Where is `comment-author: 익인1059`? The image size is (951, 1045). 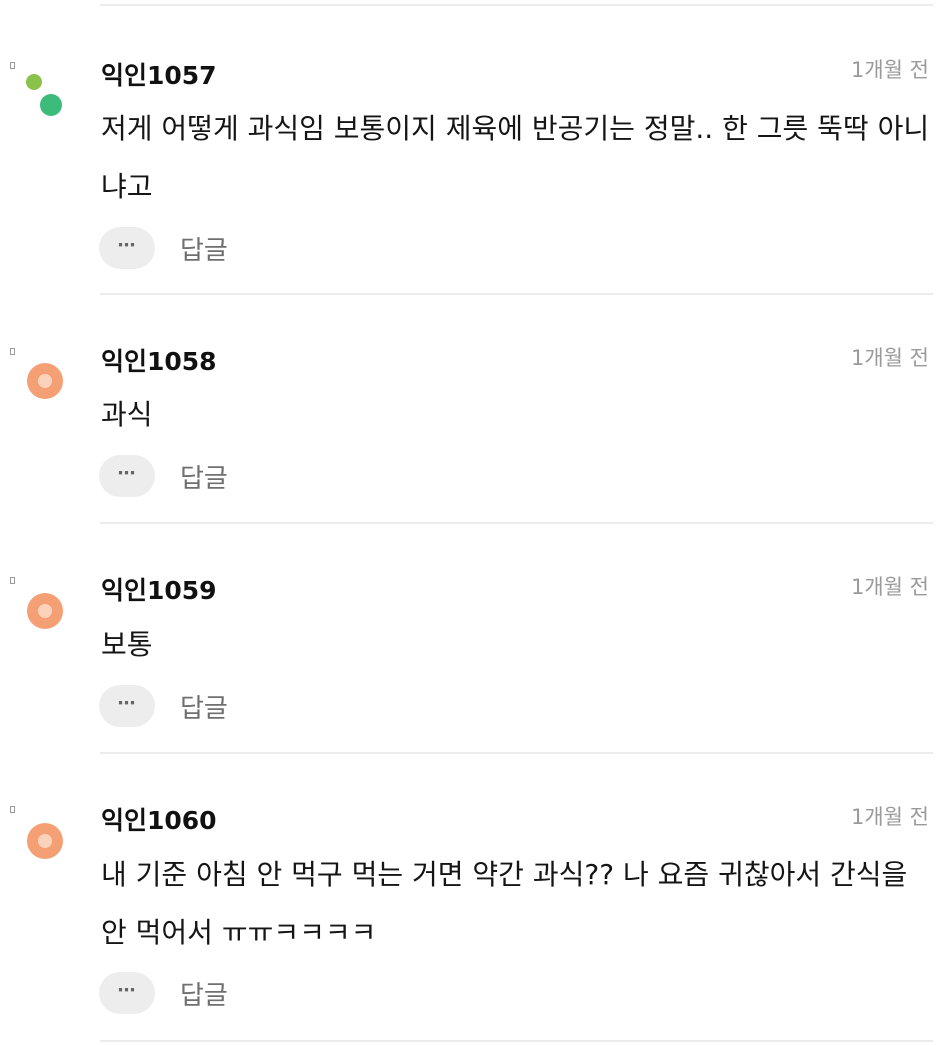
comment-author: 익인1059 is located at coordinates (159, 589).